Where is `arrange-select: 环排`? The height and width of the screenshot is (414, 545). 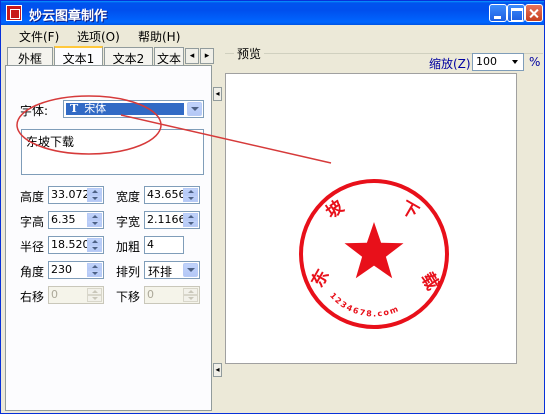 arrange-select: 环排 is located at coordinates (172, 270).